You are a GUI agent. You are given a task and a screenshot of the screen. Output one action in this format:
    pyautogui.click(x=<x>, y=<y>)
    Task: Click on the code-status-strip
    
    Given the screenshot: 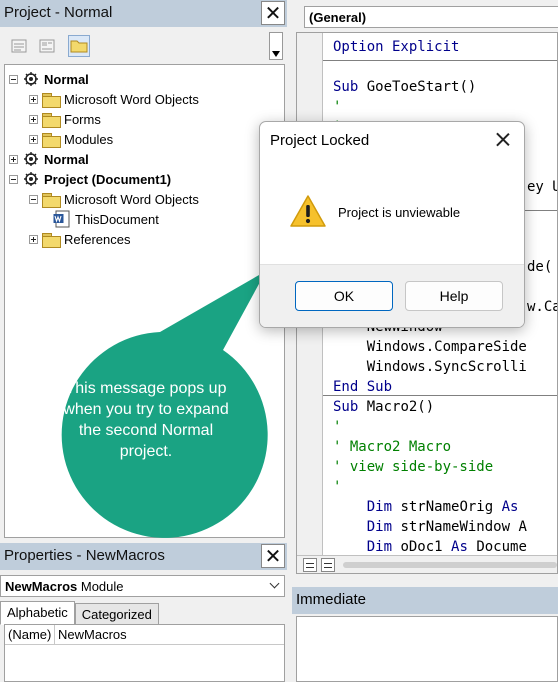 What is the action you would take?
    pyautogui.click(x=427, y=564)
    